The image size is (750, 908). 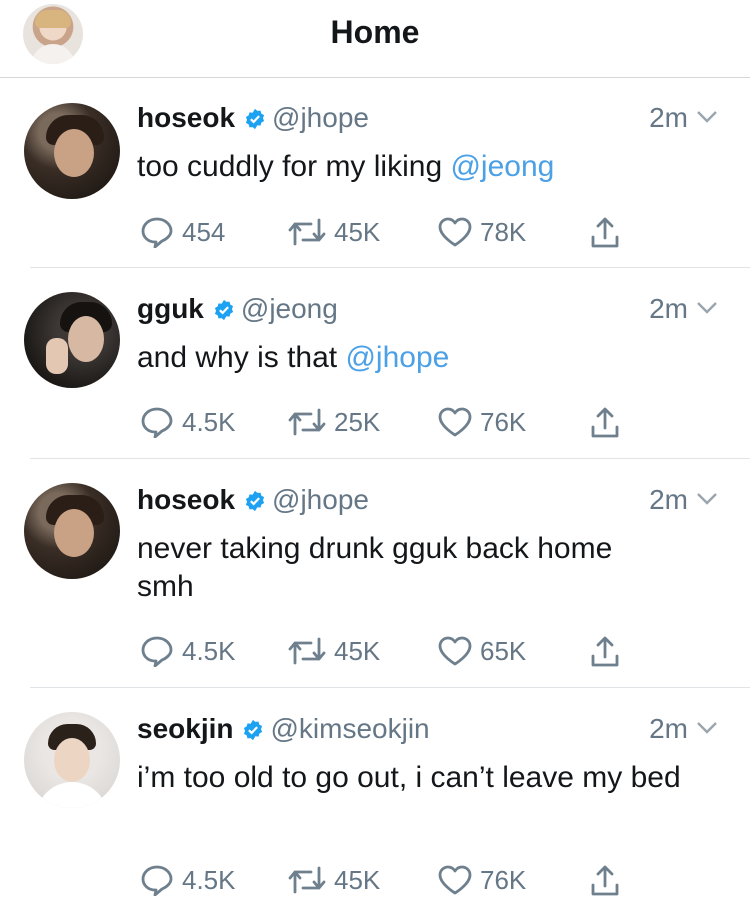 What do you see at coordinates (241, 357) in the screenshot?
I see `tweet-body: and why is that` at bounding box center [241, 357].